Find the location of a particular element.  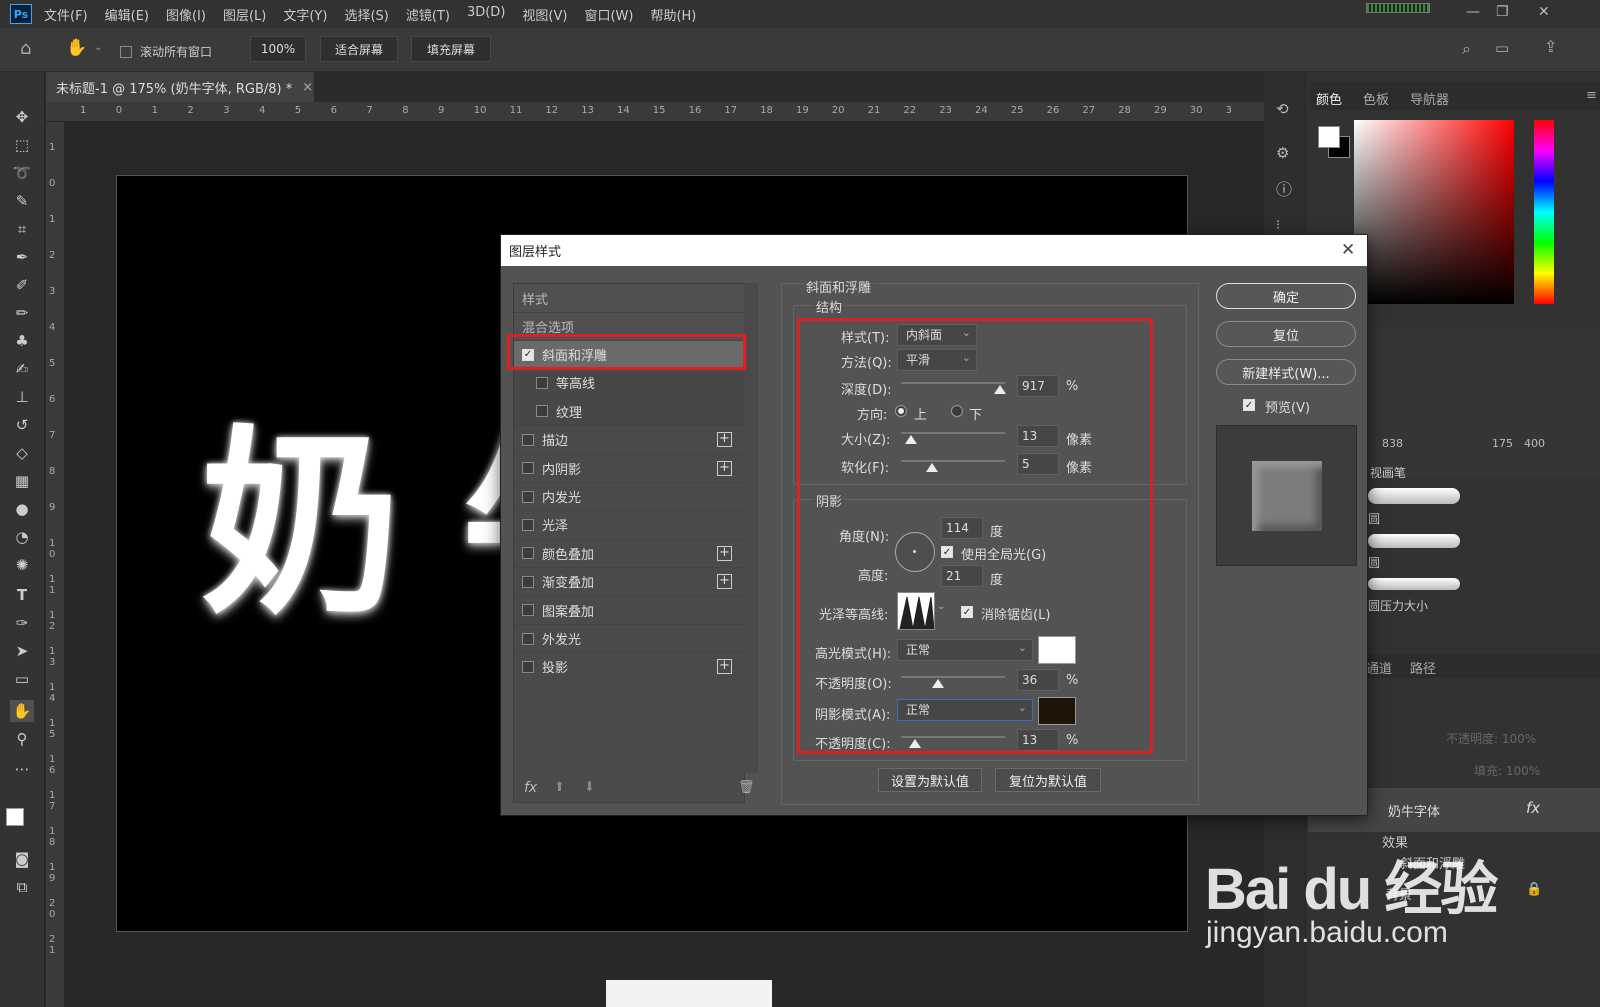

tab-paths: 路径 is located at coordinates (1423, 667).